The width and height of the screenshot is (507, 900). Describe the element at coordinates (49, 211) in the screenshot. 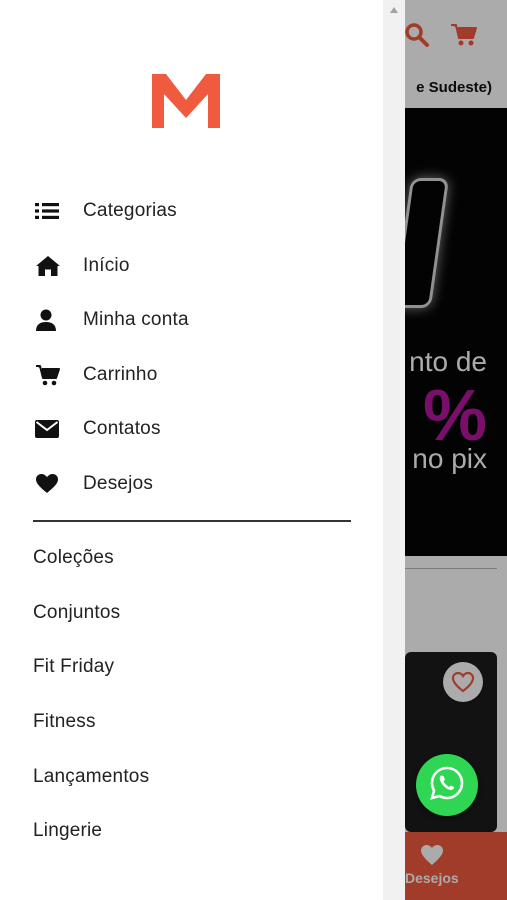

I see `list-icon` at that location.